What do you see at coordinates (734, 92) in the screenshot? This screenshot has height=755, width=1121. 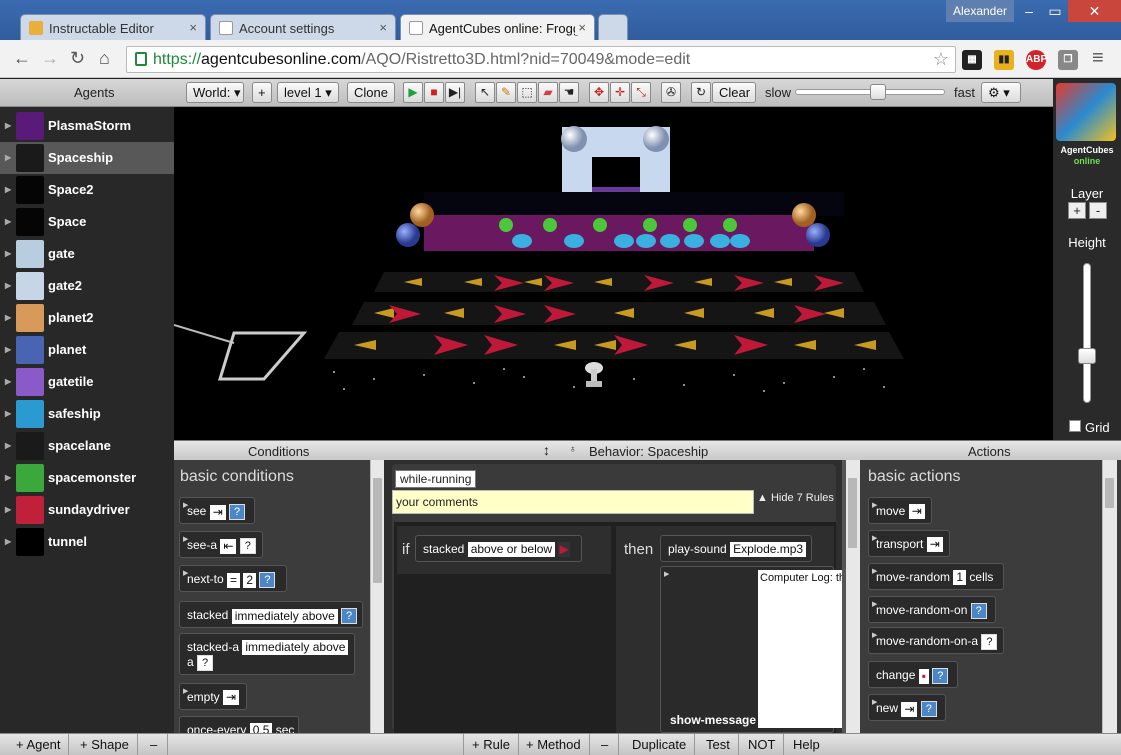 I see `clear-button: Clear` at bounding box center [734, 92].